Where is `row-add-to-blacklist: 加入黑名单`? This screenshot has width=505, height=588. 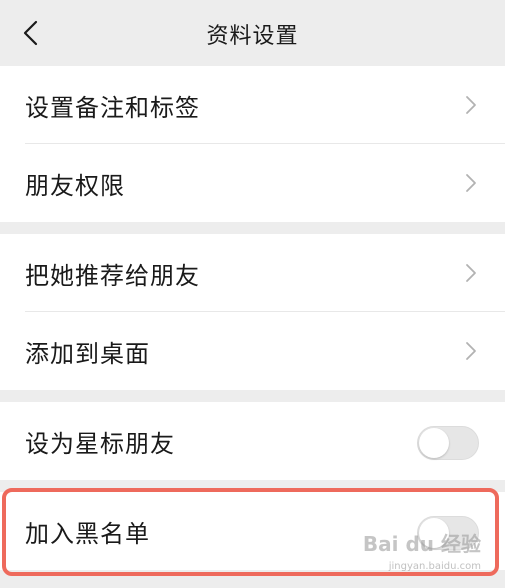 row-add-to-blacklist: 加入黑名单 is located at coordinates (252, 531).